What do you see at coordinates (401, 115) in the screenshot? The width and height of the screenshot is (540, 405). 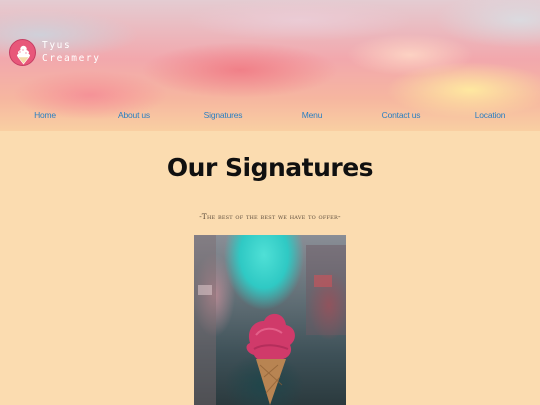 I see `nav-contact-us: Contact us` at bounding box center [401, 115].